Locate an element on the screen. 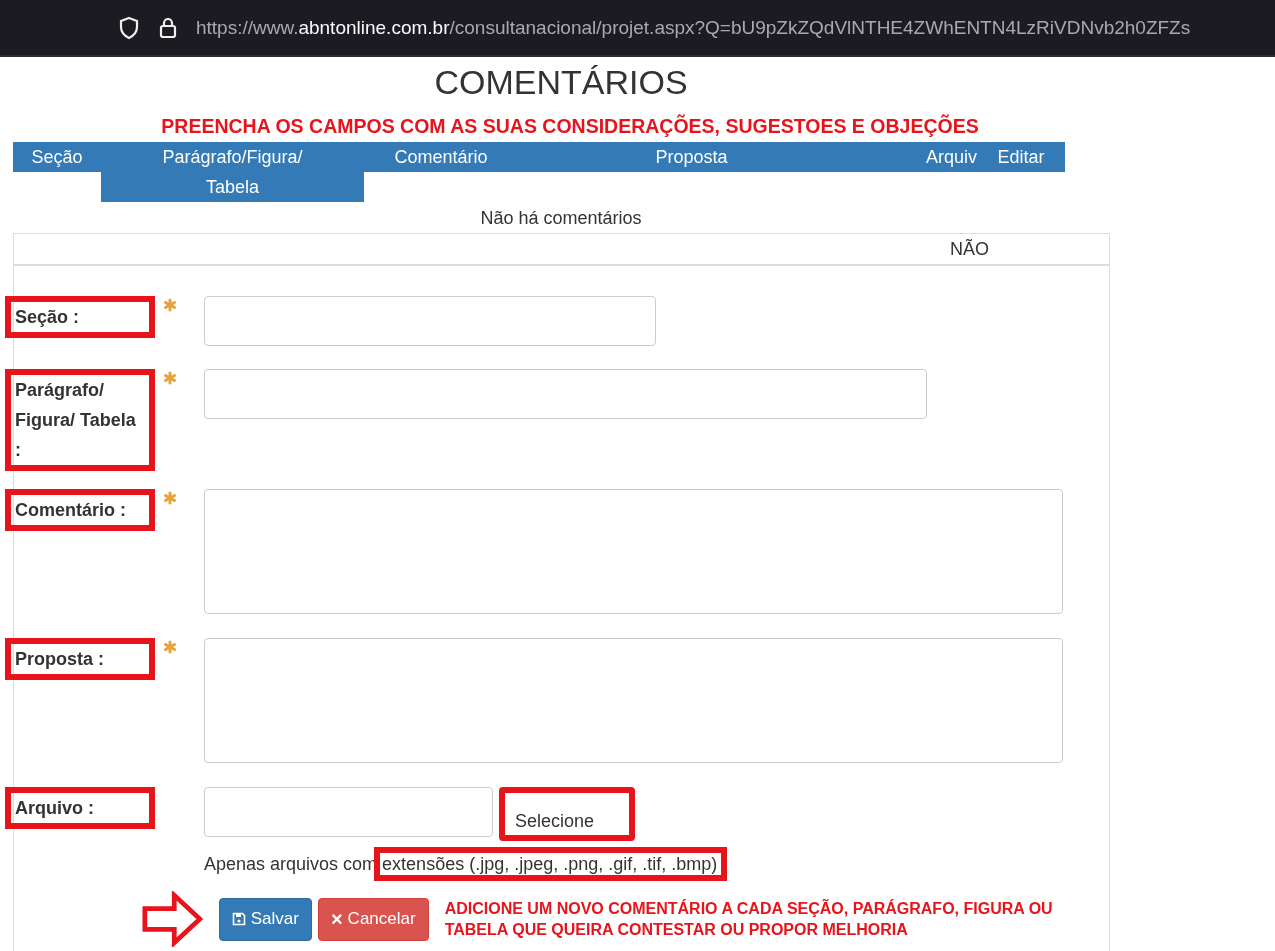  annotation-text: ADICIONE UM NOVO COMENTÁRIO A CADA SEÇÃO, PARÁGRAFO, FIGURA OU TABELA QUE QUEIRA CONTESTAR OU PROPOR MELHORIA is located at coordinates (749, 919).